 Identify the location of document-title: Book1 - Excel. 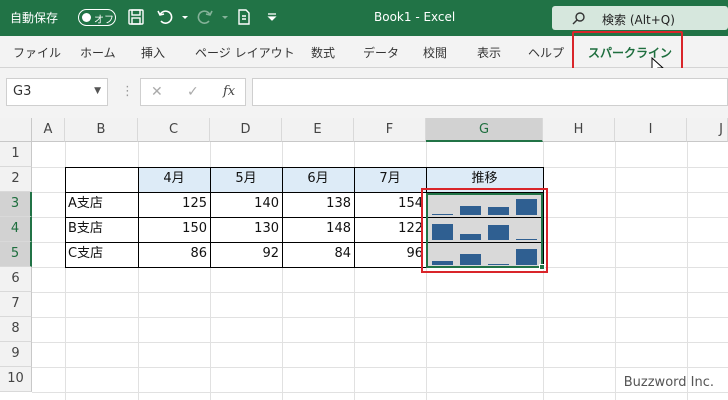
(415, 17).